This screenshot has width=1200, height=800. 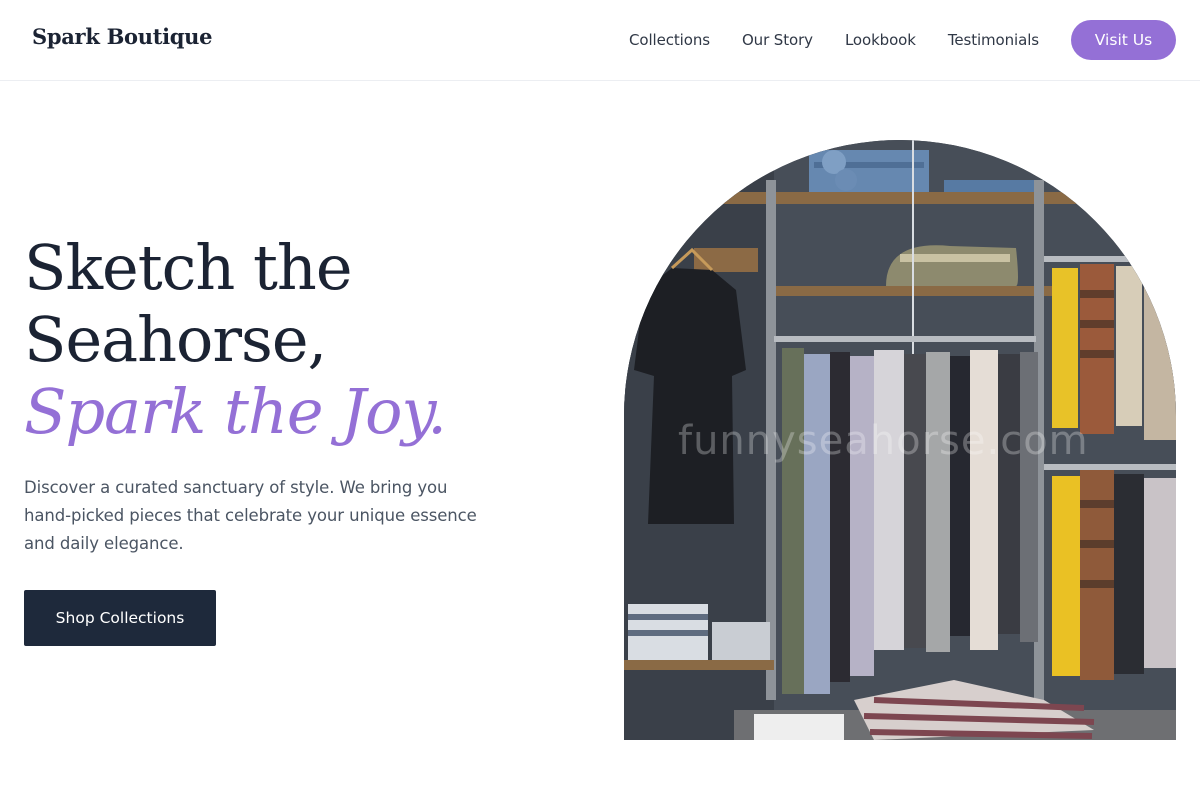 What do you see at coordinates (120, 618) in the screenshot?
I see `shop-collections-button: Shop Collections` at bounding box center [120, 618].